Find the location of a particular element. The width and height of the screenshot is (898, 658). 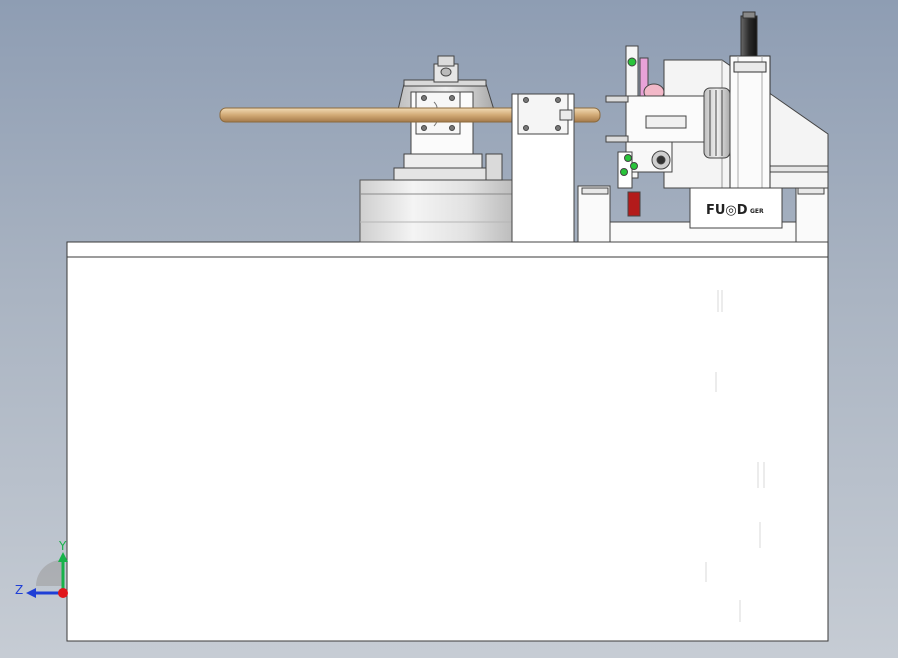

x-axis-origin is located at coordinates (63, 593).